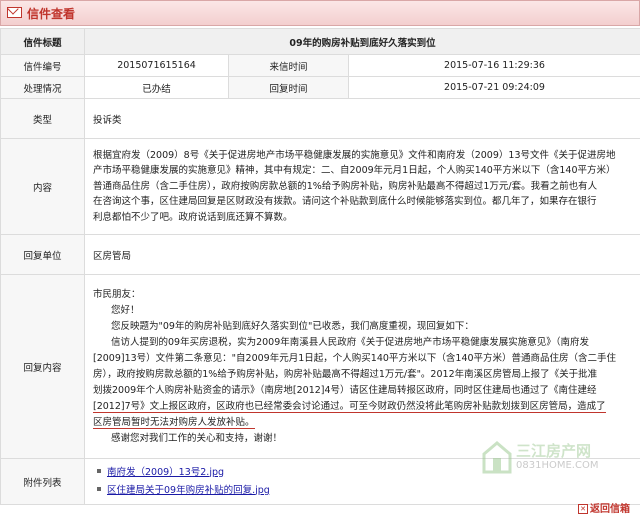  I want to click on type-row: 类型 投诉类, so click(320, 118).